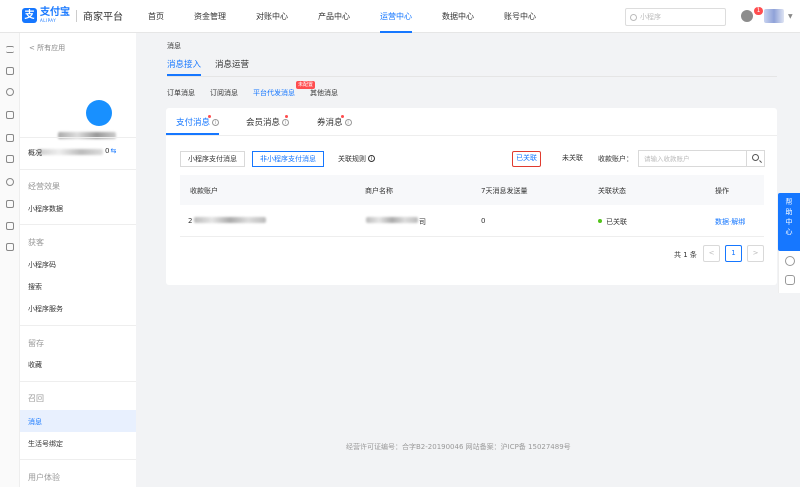 The width and height of the screenshot is (800, 487). I want to click on back-to-all-apps-link: < 所有应用, so click(47, 48).